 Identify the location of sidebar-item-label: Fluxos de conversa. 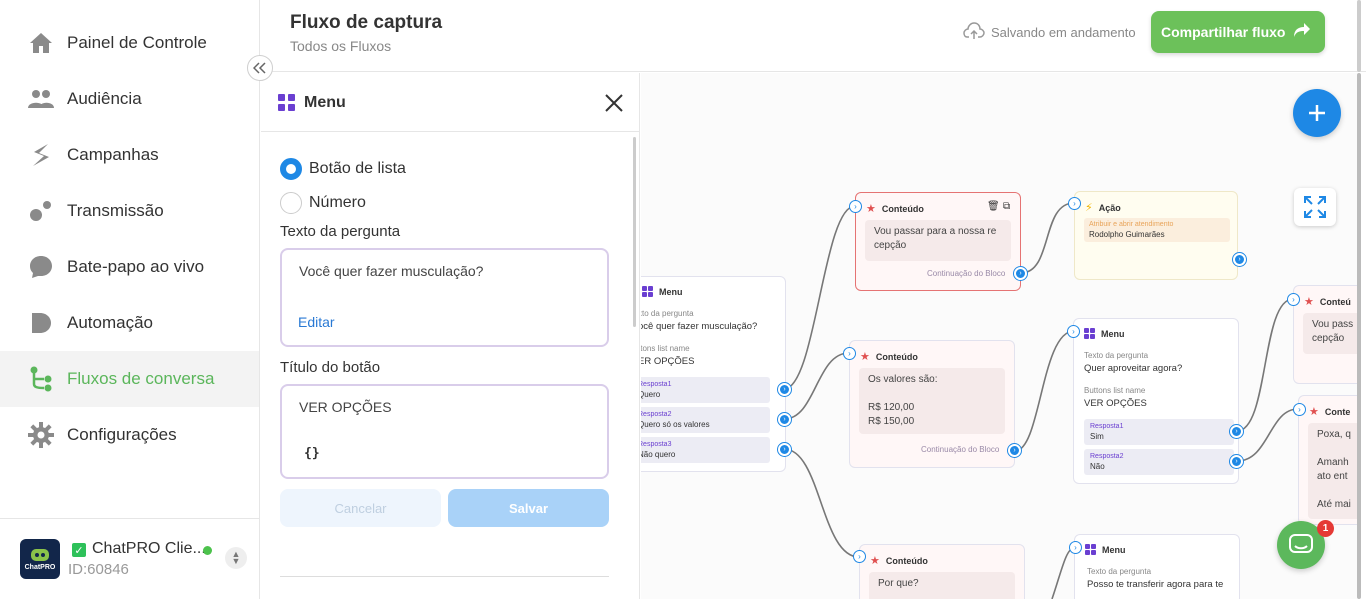
(141, 378).